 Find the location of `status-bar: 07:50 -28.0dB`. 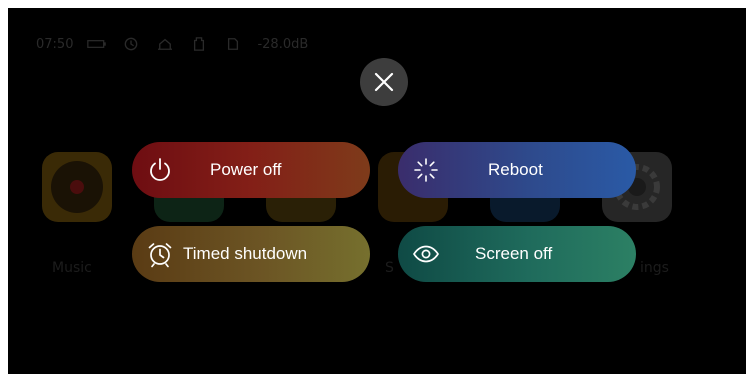

status-bar: 07:50 -28.0dB is located at coordinates (172, 44).